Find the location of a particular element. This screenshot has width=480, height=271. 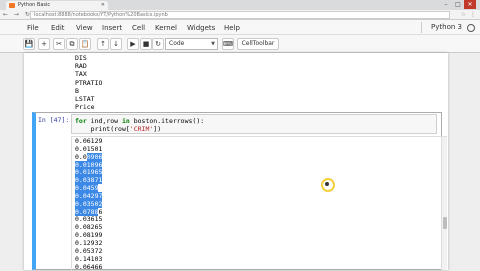

browser-tab-bar: Python Basic ✕ – □ ✕ is located at coordinates (240, 5).